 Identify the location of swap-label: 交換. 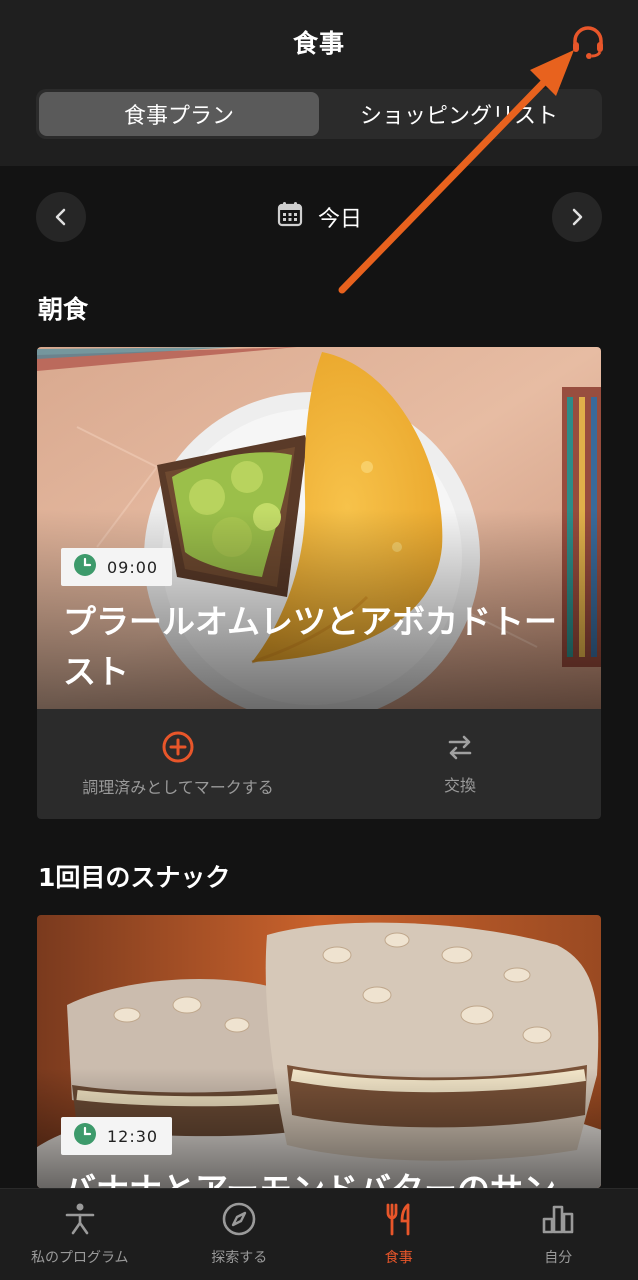
(459, 785).